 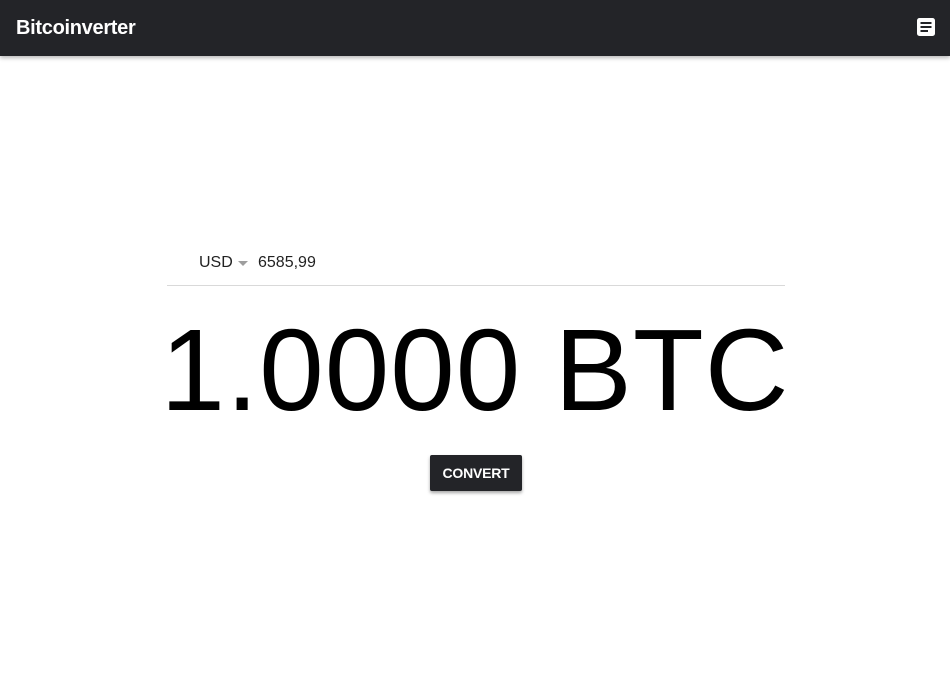 I want to click on app-title: Bitcoinverter, so click(x=76, y=28).